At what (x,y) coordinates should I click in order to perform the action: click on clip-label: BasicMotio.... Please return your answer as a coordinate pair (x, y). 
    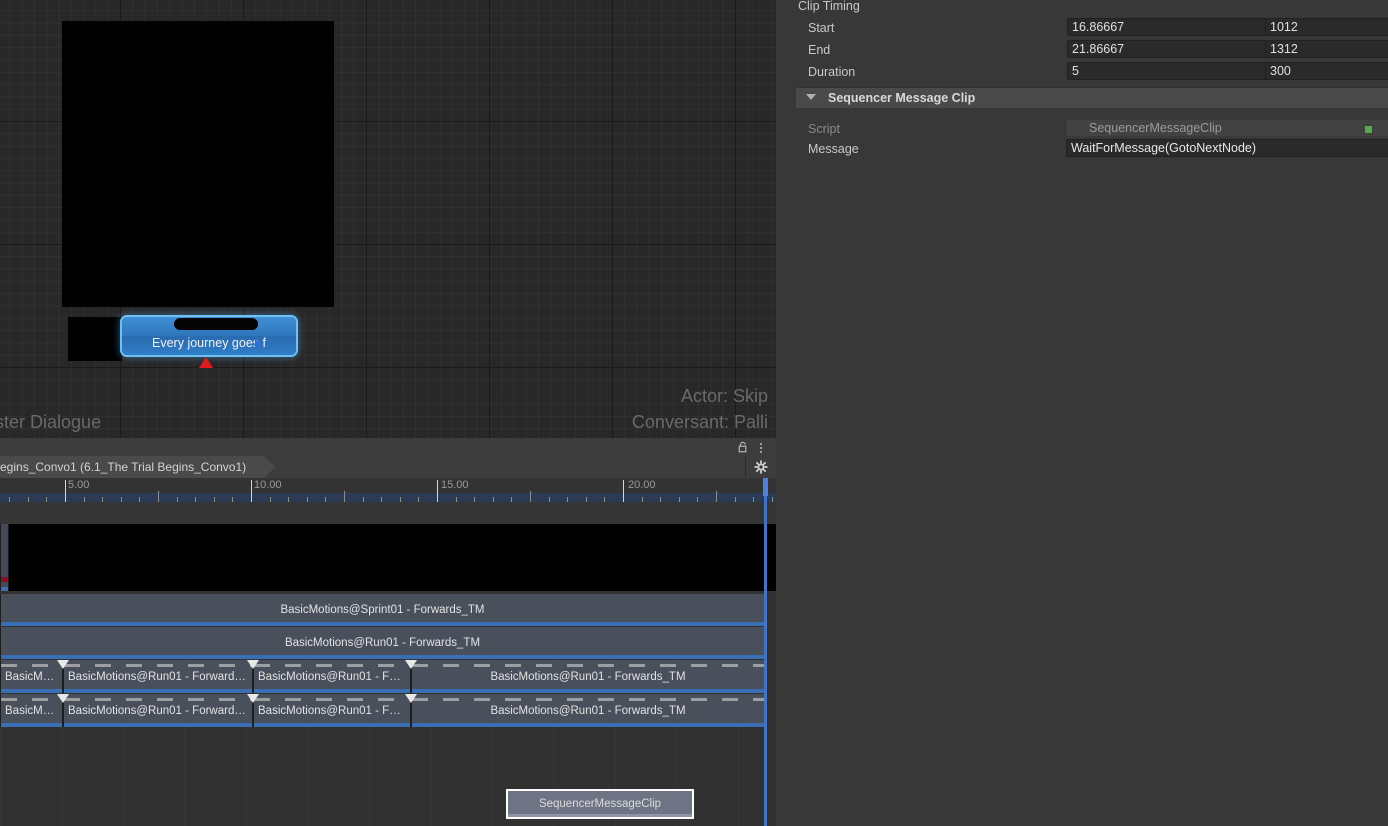
    Looking at the image, I should click on (33, 676).